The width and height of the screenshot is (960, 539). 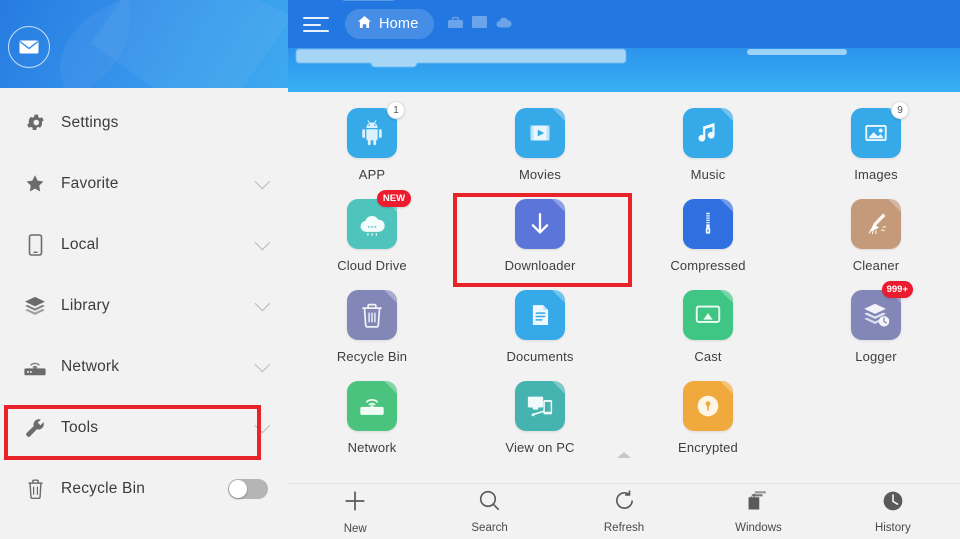 What do you see at coordinates (368, 0) in the screenshot?
I see `topbar-overlay-artifact` at bounding box center [368, 0].